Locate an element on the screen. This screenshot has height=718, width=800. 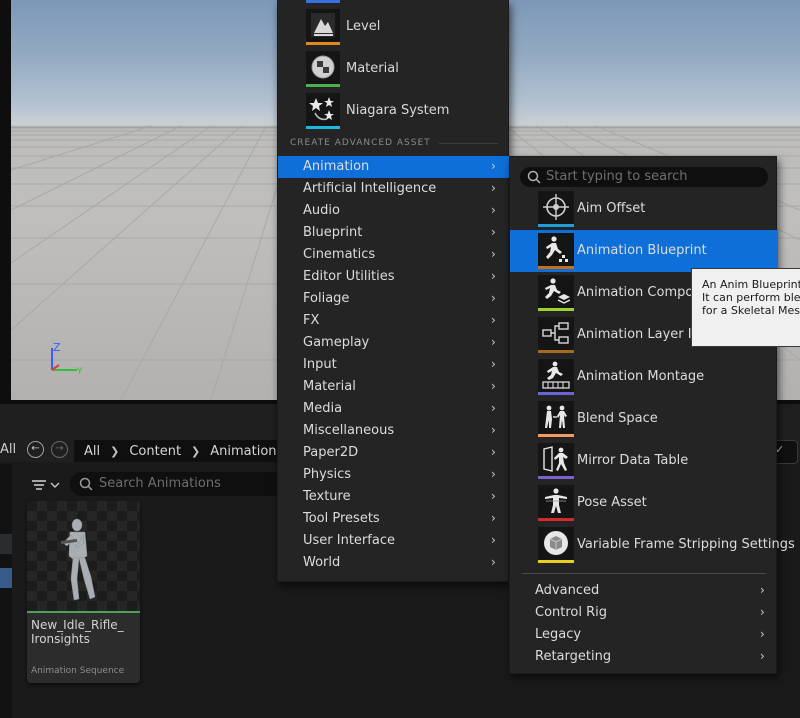
submenu-category-label: Advanced is located at coordinates (567, 590).